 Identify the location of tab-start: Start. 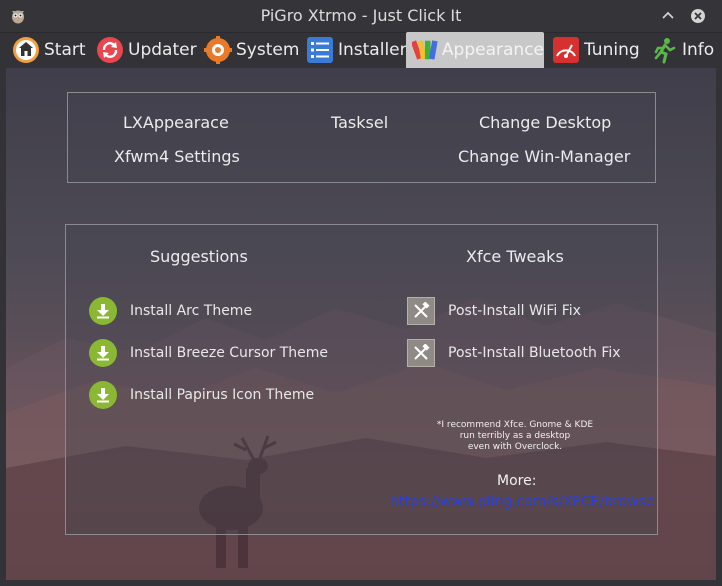
(49, 50).